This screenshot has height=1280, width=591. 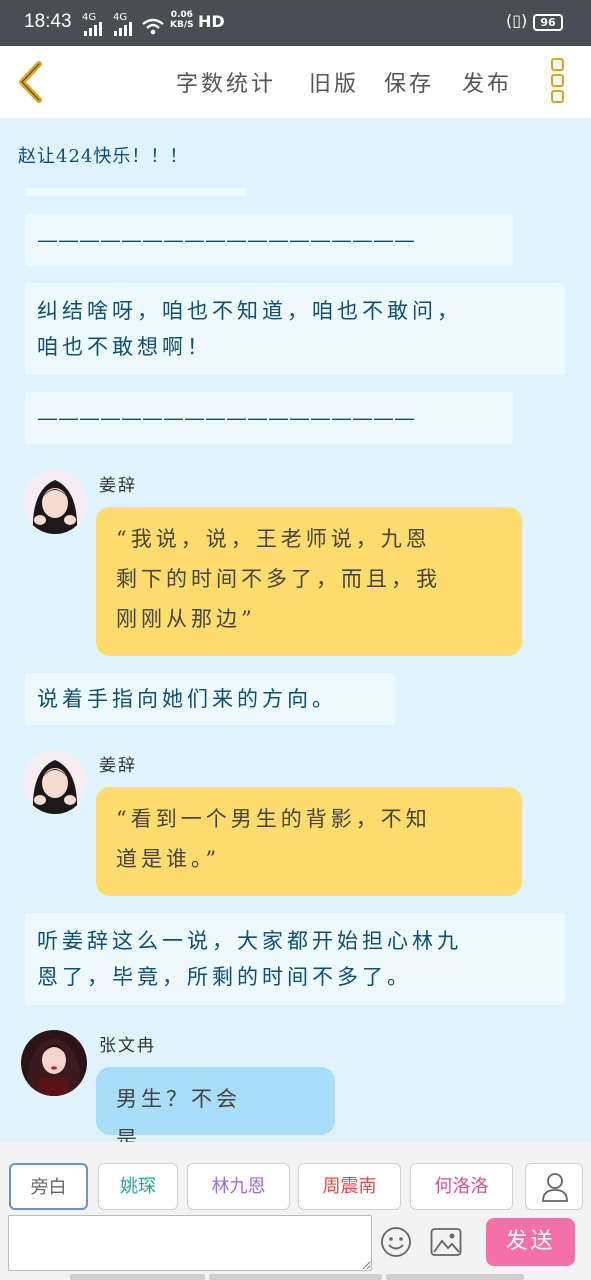 I want to click on narration-block: 听姜辞这么一说，大家都开始担心林九 恩了，毕竟，所剩的时间不多了。, so click(x=295, y=959).